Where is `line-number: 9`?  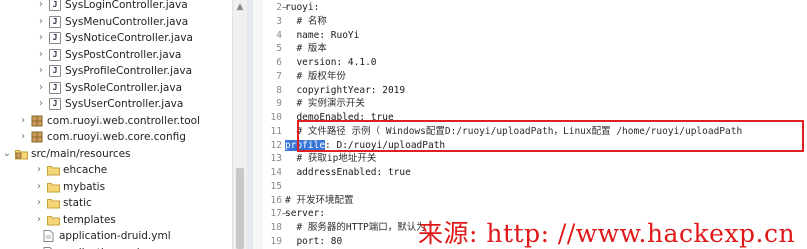
line-number: 9 is located at coordinates (279, 104).